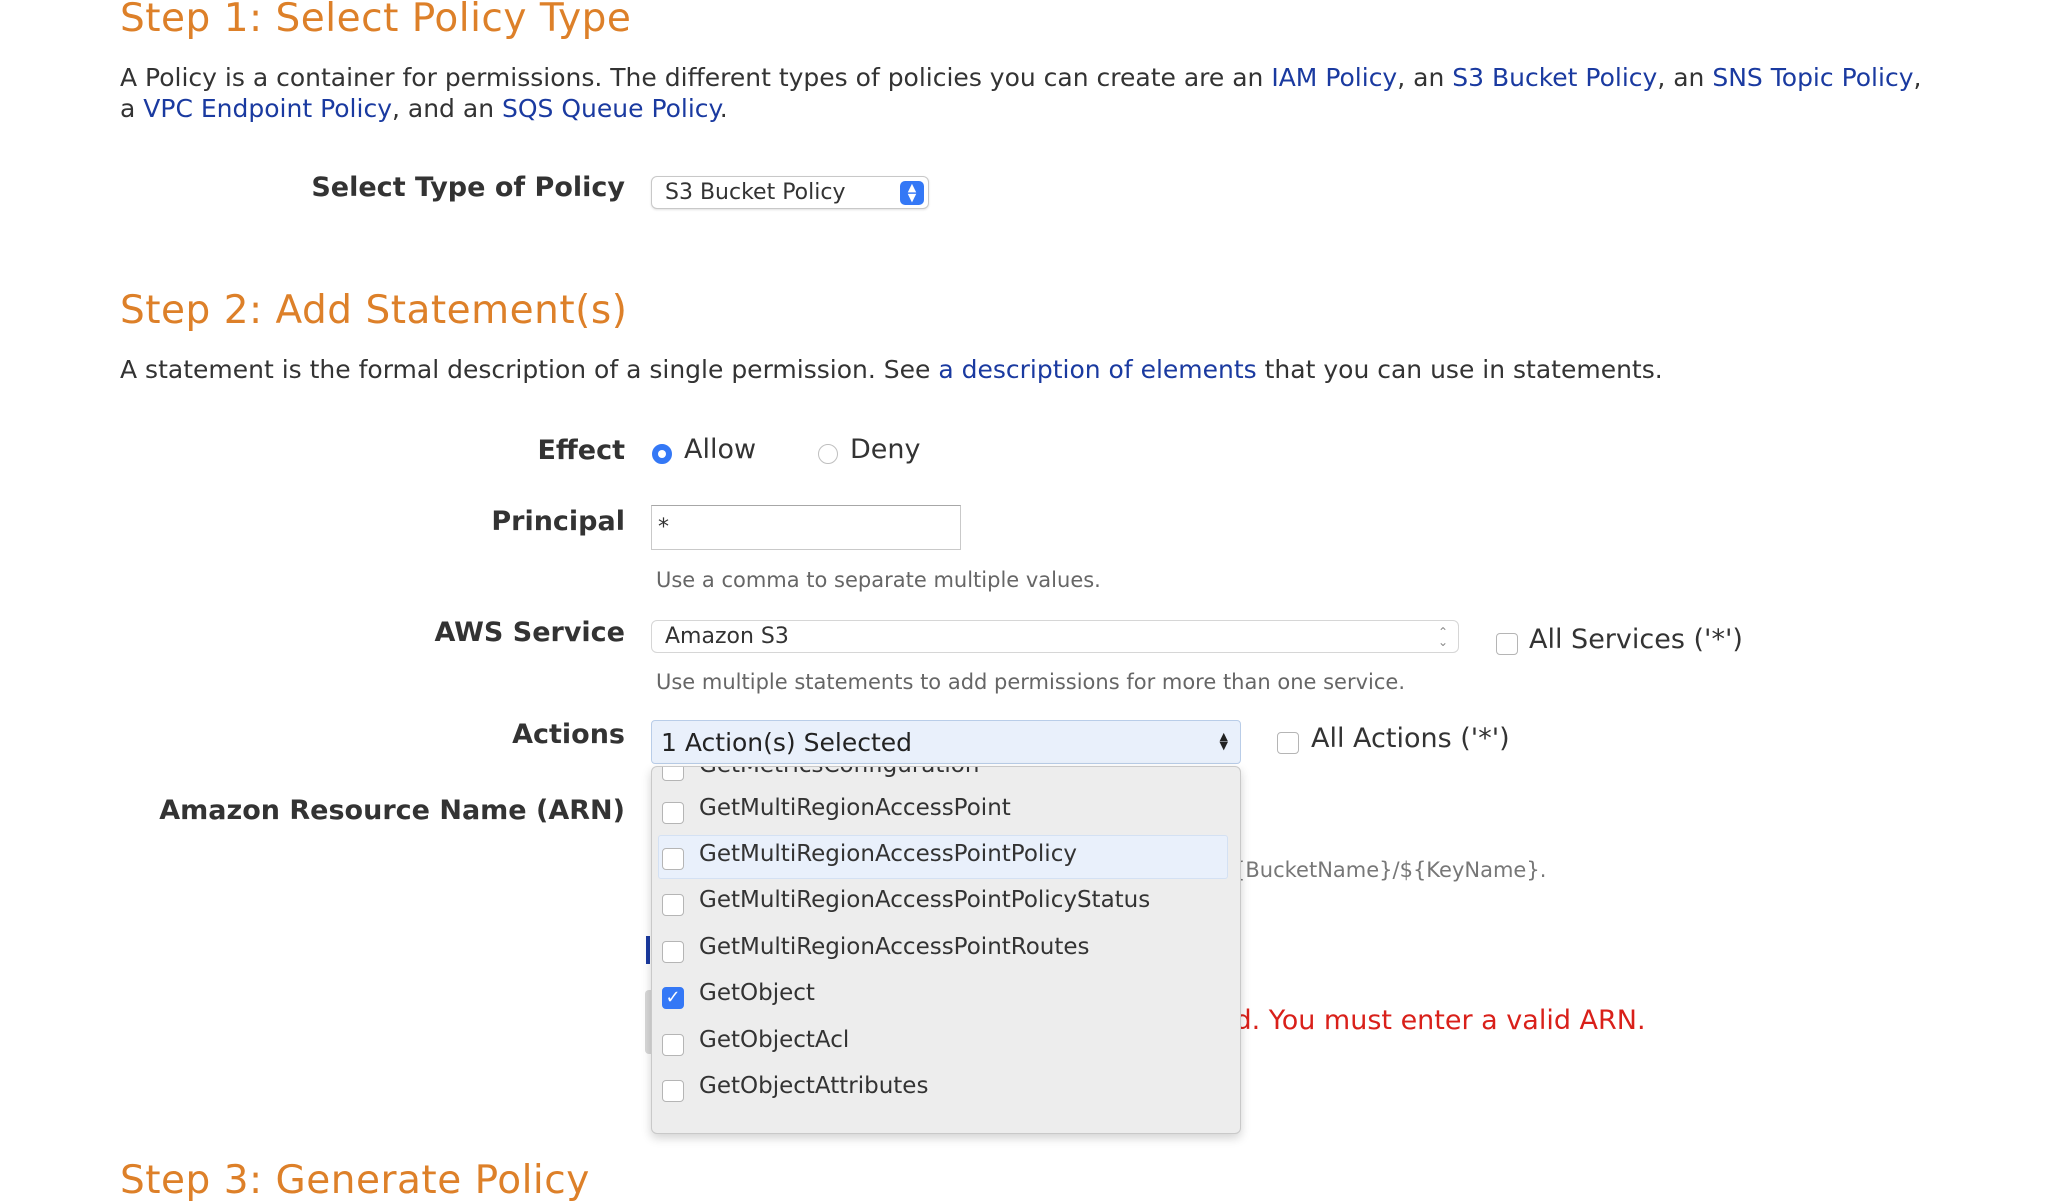 The image size is (2066, 1203). What do you see at coordinates (355, 1180) in the screenshot?
I see `step3-heading: Step 3: Generate Policy` at bounding box center [355, 1180].